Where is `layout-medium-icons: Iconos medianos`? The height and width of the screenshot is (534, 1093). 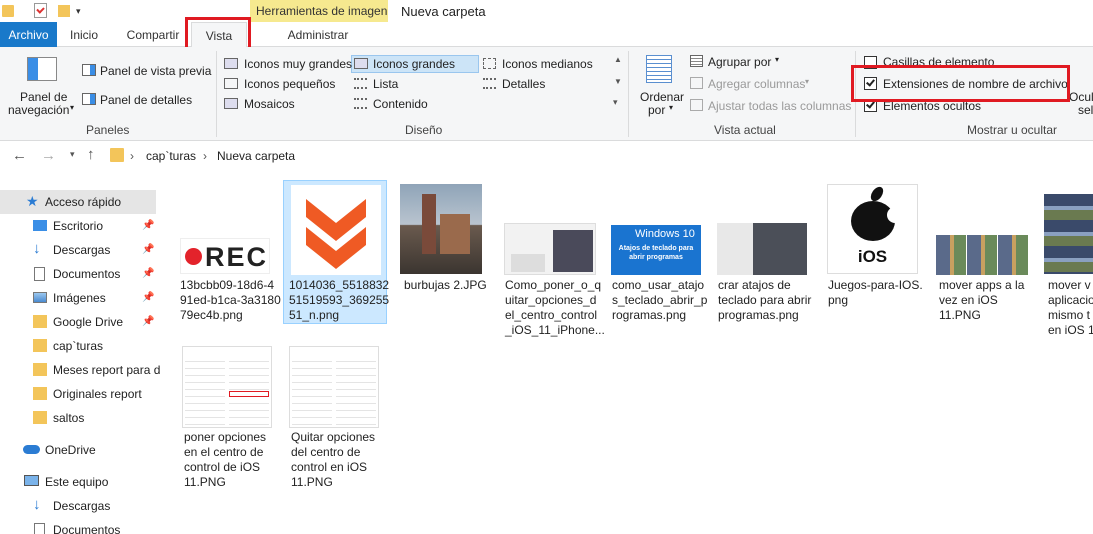
layout-medium-icons: Iconos medianos is located at coordinates (547, 64).